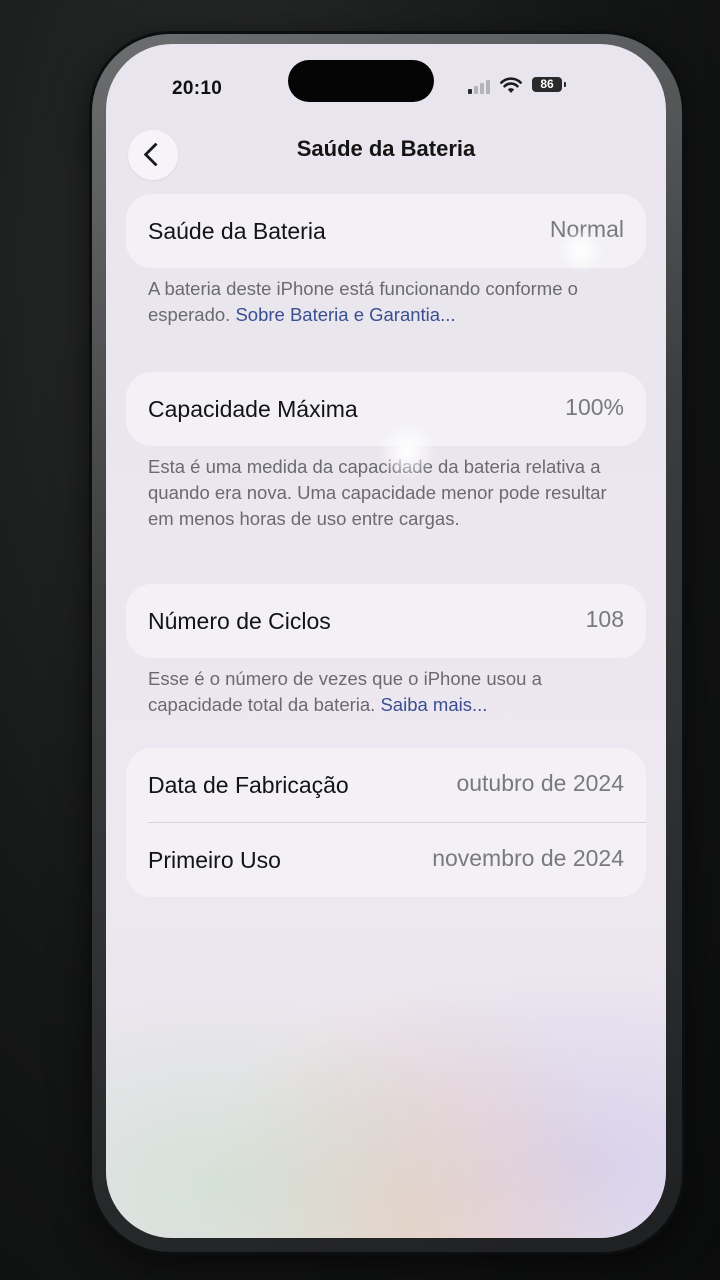 The height and width of the screenshot is (1280, 720). I want to click on battery-tip, so click(565, 84).